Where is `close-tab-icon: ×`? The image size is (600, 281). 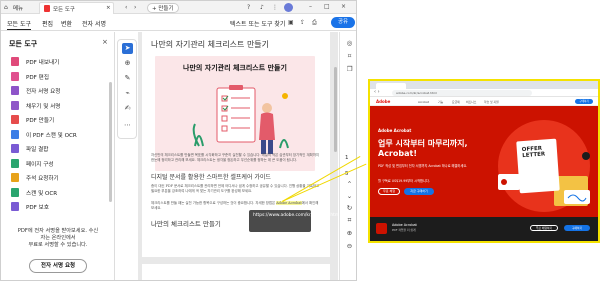 close-tab-icon: × is located at coordinates (108, 8).